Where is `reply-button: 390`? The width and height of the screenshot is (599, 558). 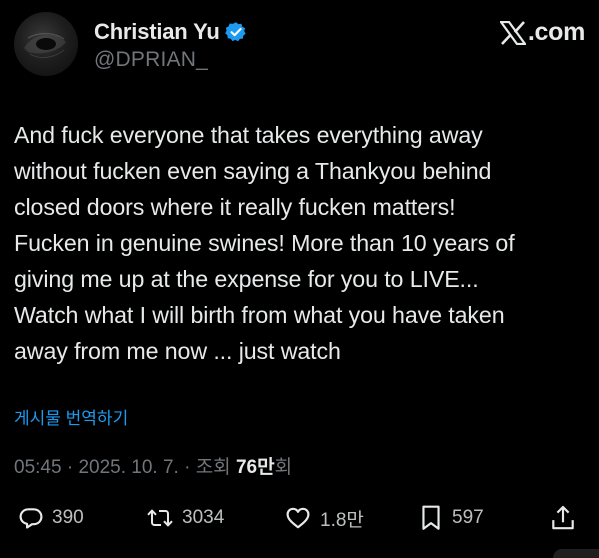
reply-button: 390 is located at coordinates (51, 518).